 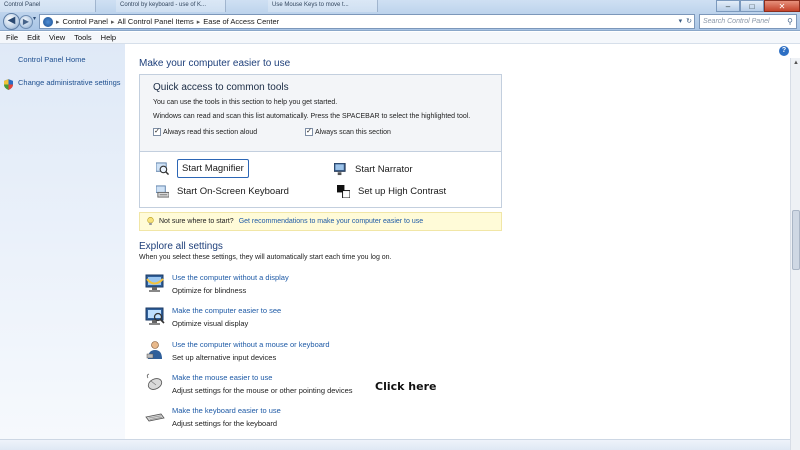 I want to click on help-icon: ?, so click(x=784, y=51).